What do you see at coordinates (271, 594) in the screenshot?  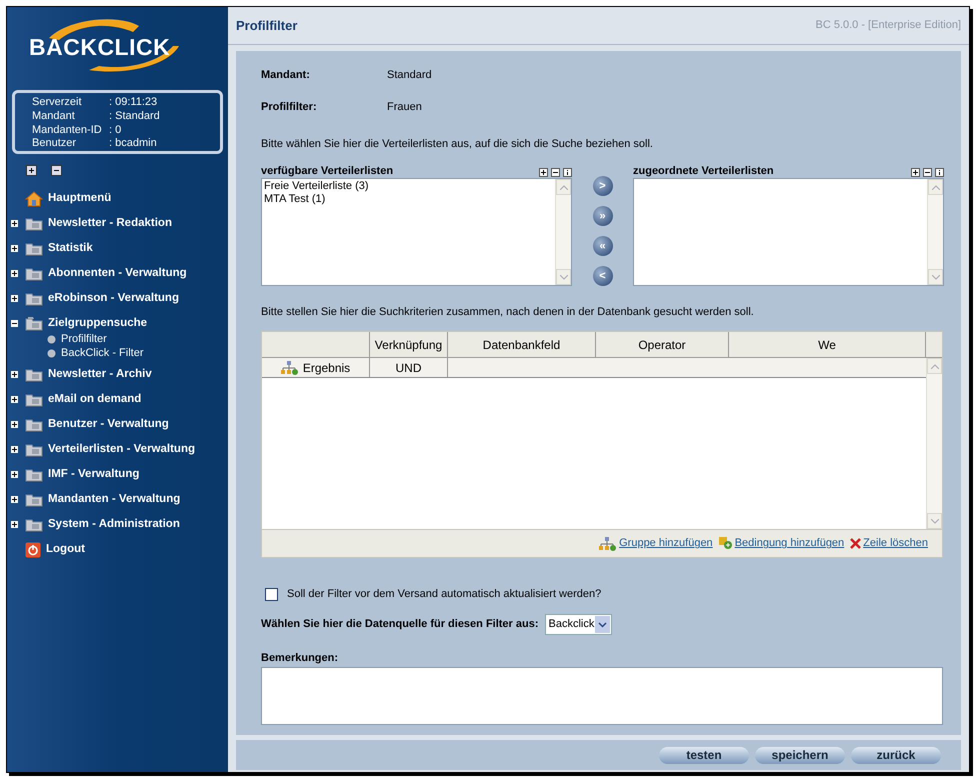 I see `checkbox` at bounding box center [271, 594].